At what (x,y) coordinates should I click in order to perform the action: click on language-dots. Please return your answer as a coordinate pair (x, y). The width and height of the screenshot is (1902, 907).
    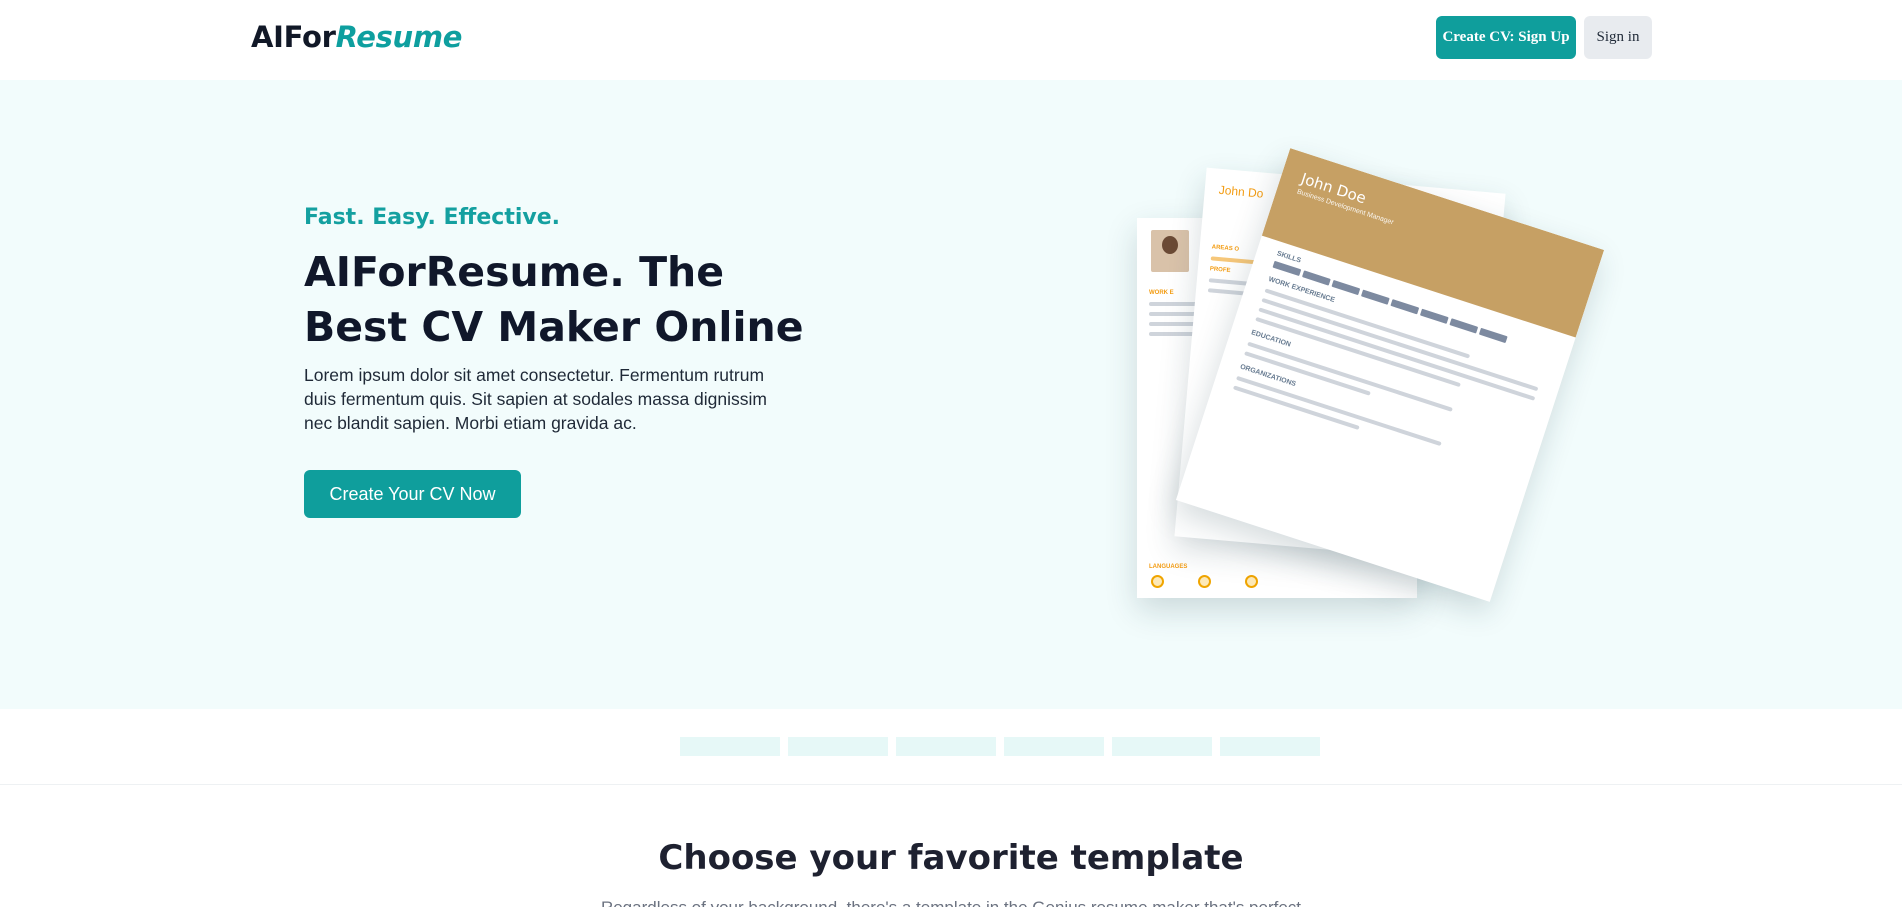
    Looking at the image, I should click on (1204, 581).